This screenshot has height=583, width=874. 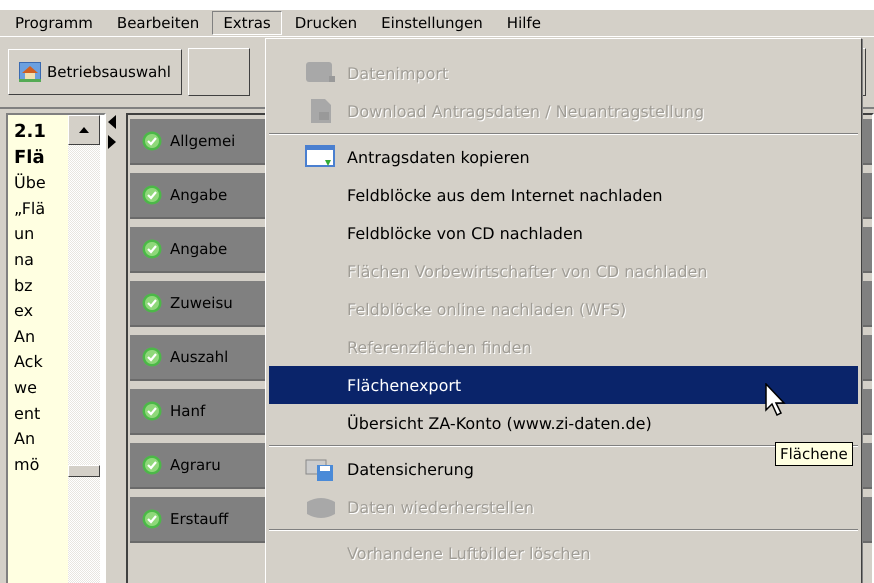 I want to click on house-icon, so click(x=30, y=72).